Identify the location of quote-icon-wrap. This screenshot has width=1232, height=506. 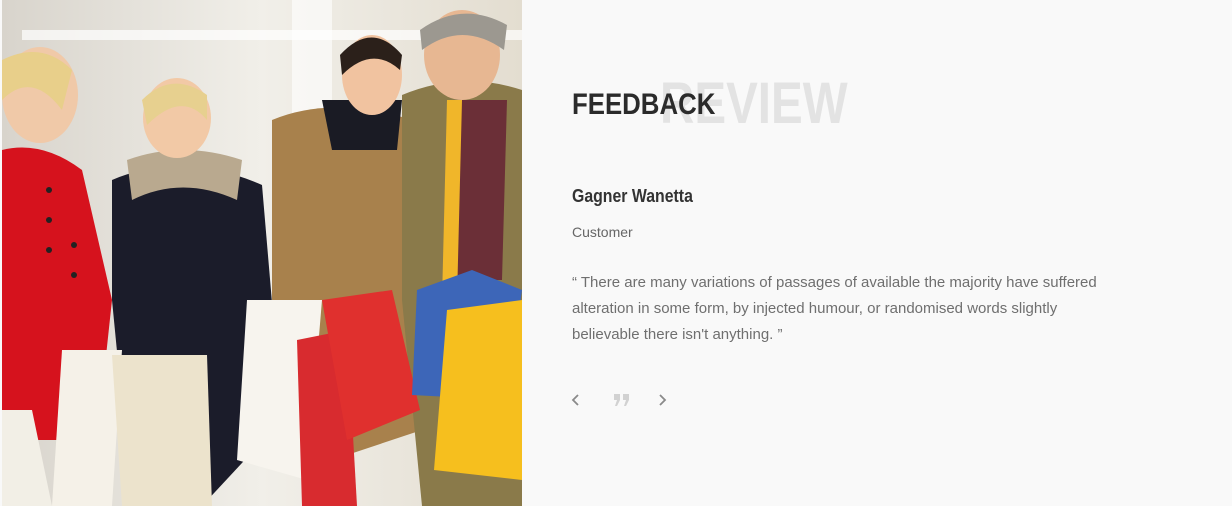
(622, 400).